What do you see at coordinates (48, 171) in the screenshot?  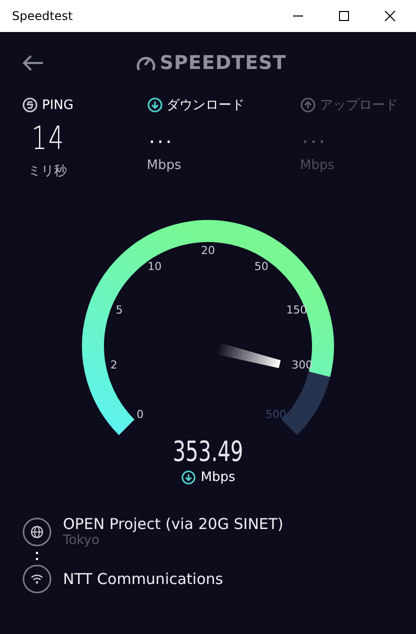 I see `metric-unit: ミリ秒` at bounding box center [48, 171].